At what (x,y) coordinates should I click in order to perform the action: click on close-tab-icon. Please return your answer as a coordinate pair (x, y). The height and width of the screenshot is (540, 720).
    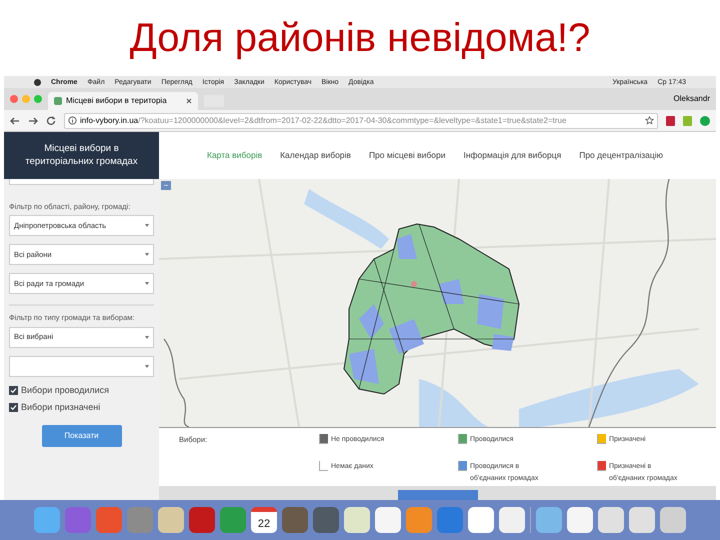
    Looking at the image, I should click on (189, 101).